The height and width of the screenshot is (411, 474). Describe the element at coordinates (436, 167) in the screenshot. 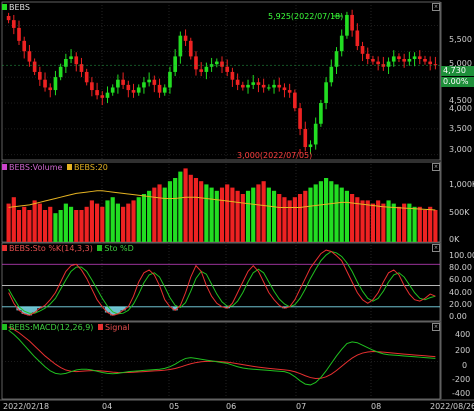

I see `volume-pane-close-icon: ×` at that location.